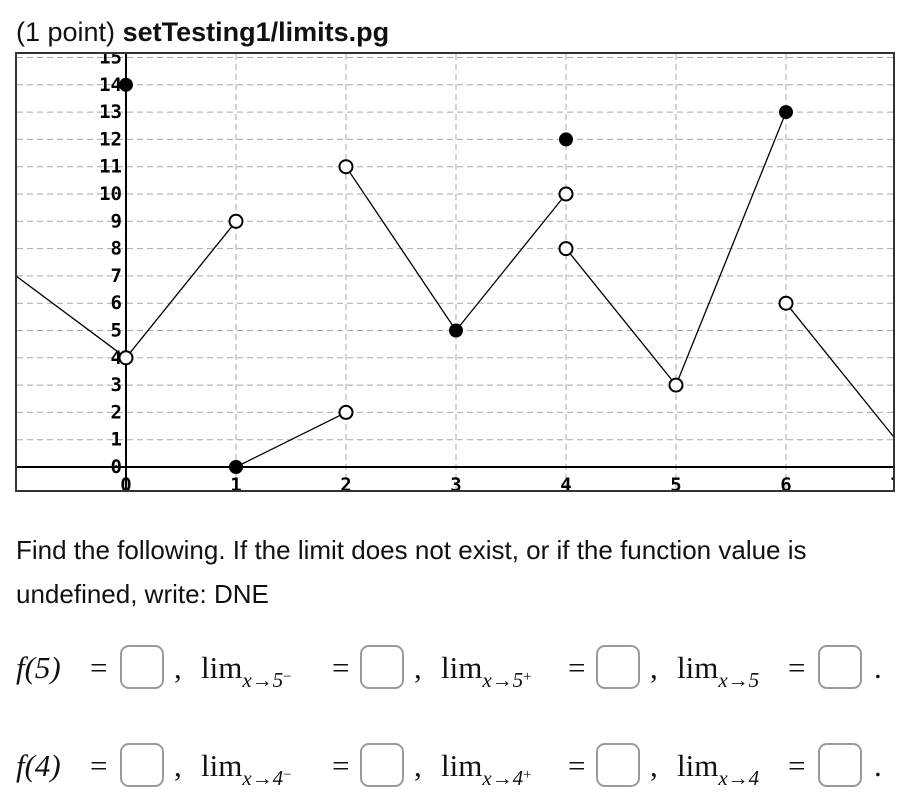  I want to click on answer-right-limit-4-input, so click(618, 765).